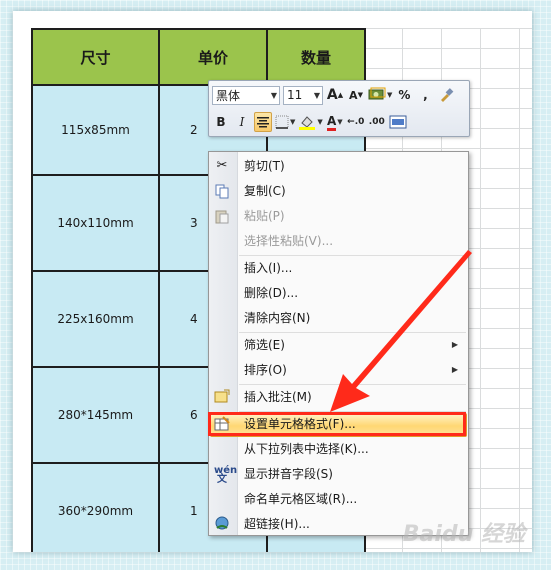 The image size is (551, 570). What do you see at coordinates (463, 534) in the screenshot?
I see `watermark: Baidu 经验` at bounding box center [463, 534].